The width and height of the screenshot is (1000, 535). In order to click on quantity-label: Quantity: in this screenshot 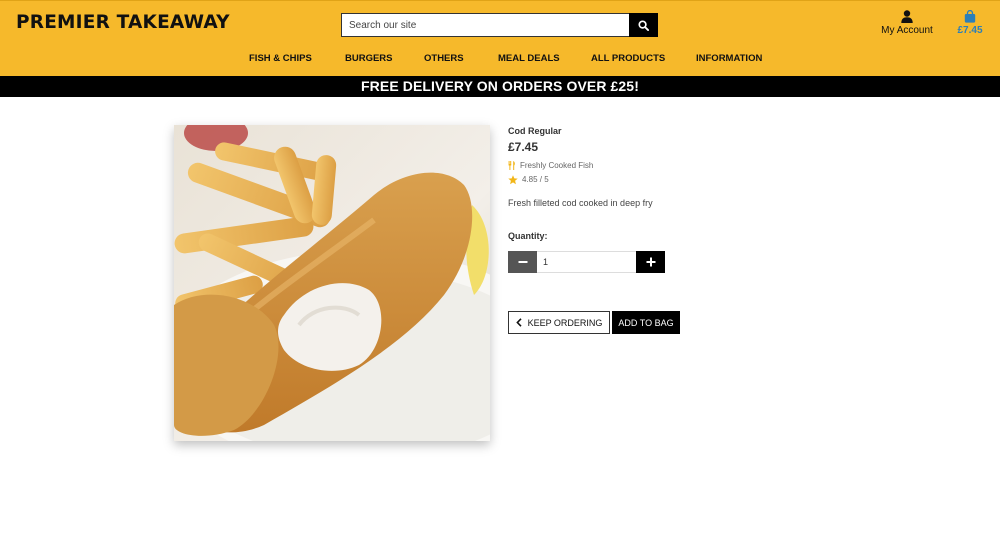, I will do `click(528, 236)`.